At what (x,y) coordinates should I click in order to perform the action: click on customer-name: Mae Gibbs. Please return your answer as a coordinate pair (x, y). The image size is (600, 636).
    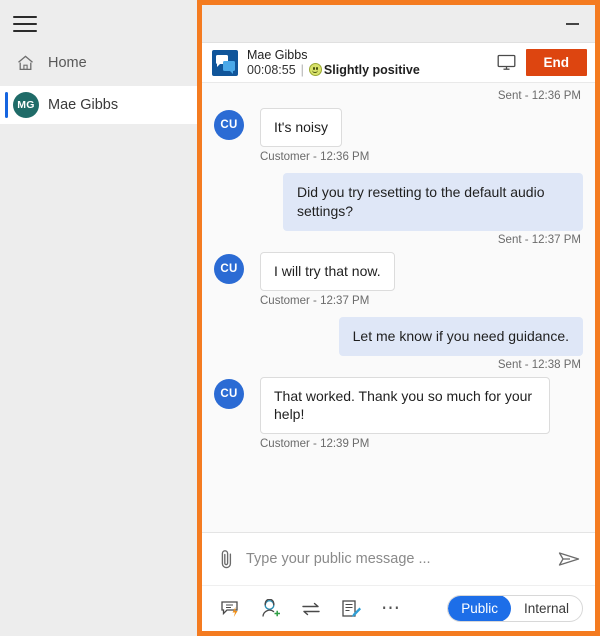
    Looking at the image, I should click on (277, 54).